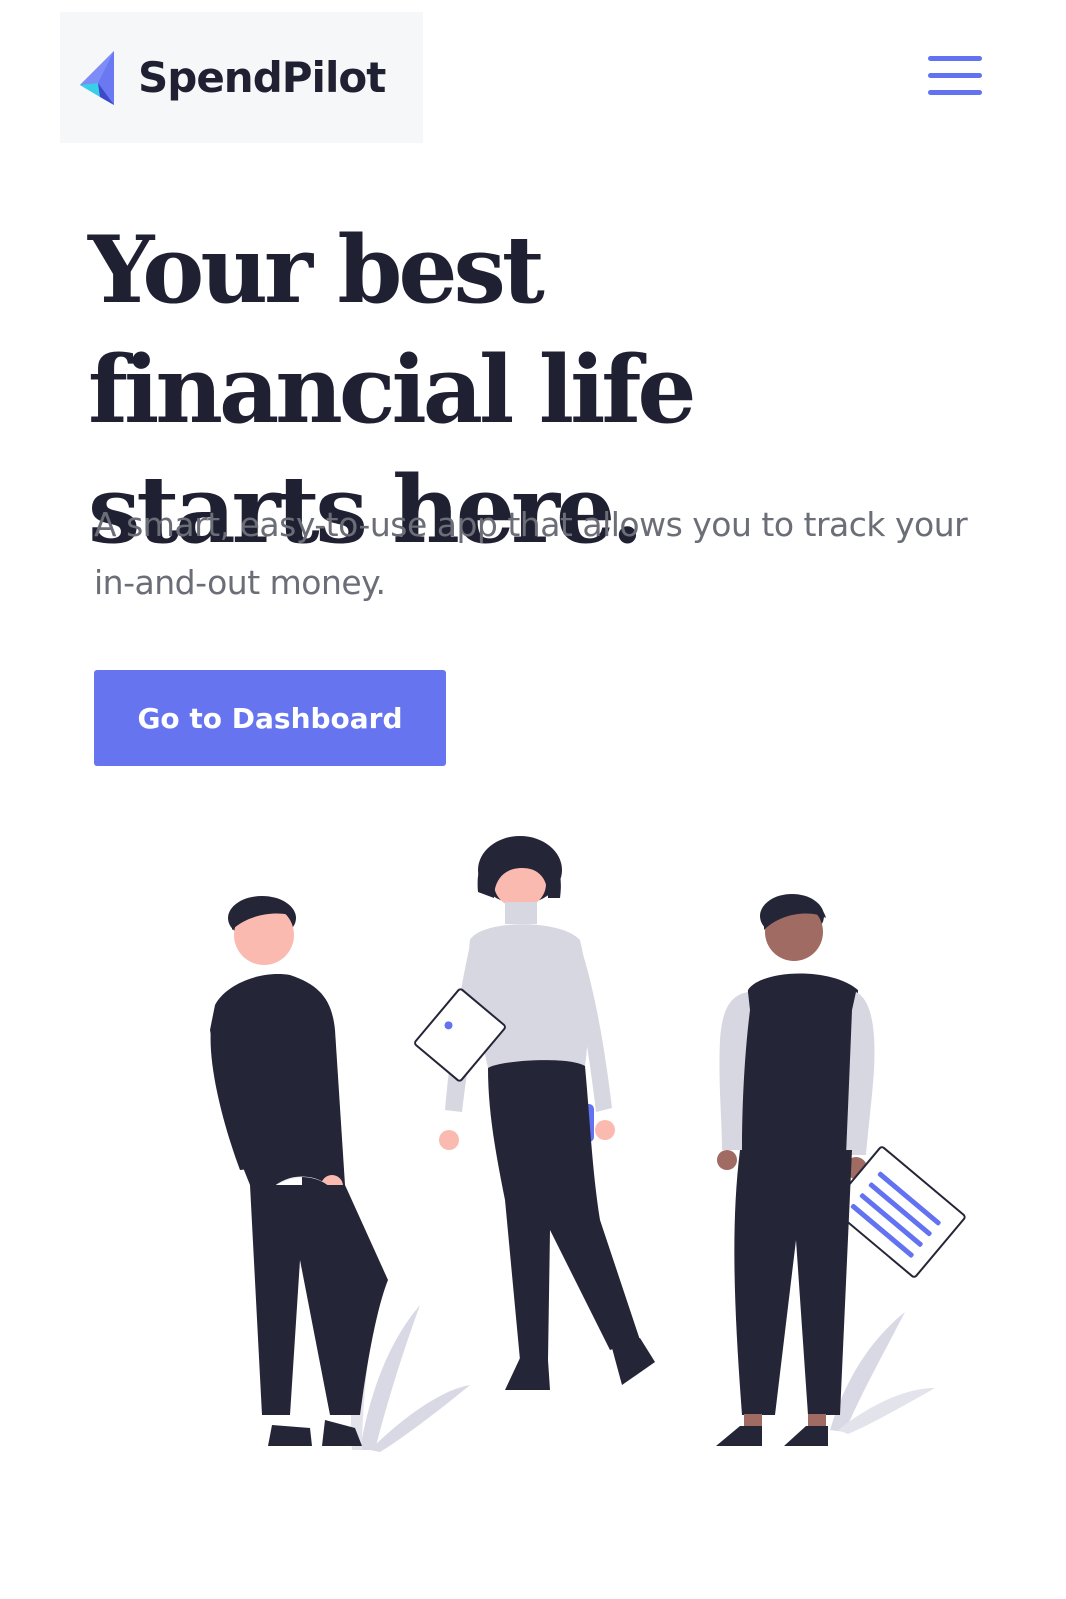  I want to click on person-left, so click(299, 1171).